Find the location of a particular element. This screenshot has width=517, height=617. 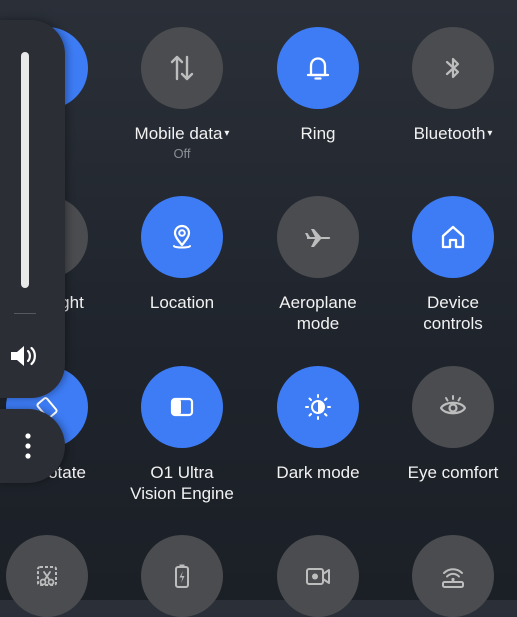

screen-record-toggle is located at coordinates (318, 576).